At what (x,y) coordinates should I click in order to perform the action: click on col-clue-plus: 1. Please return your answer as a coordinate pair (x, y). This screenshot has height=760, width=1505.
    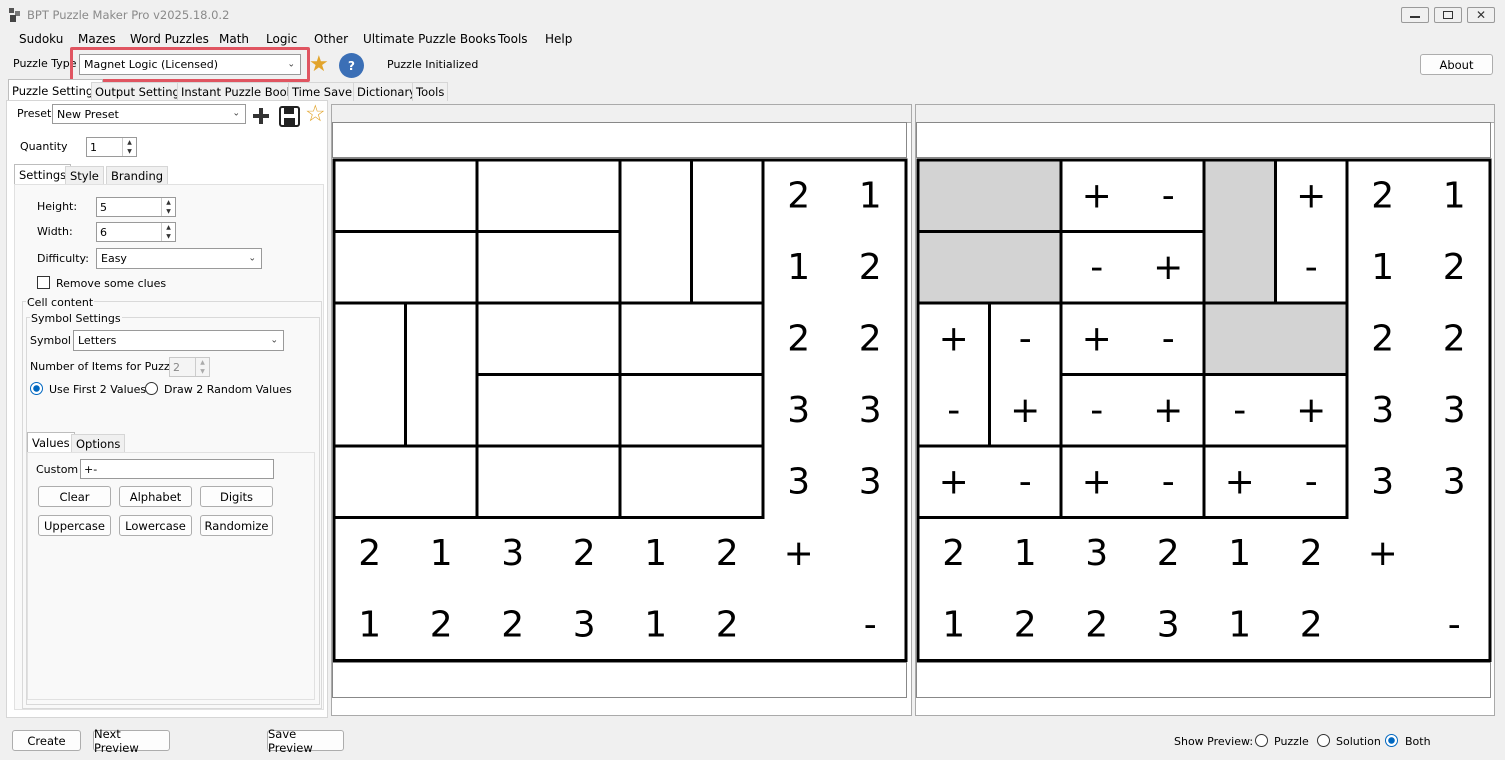
    Looking at the image, I should click on (1239, 553).